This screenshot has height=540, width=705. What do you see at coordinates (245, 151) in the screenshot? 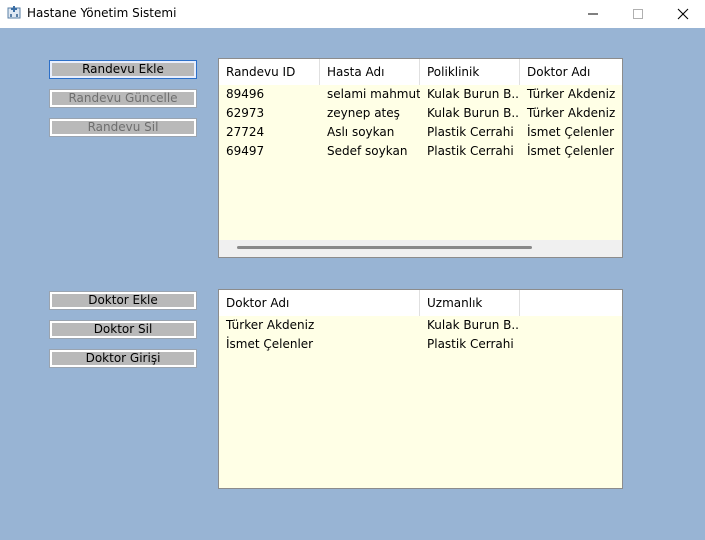
I see `cell-appointment-id: 69497` at bounding box center [245, 151].